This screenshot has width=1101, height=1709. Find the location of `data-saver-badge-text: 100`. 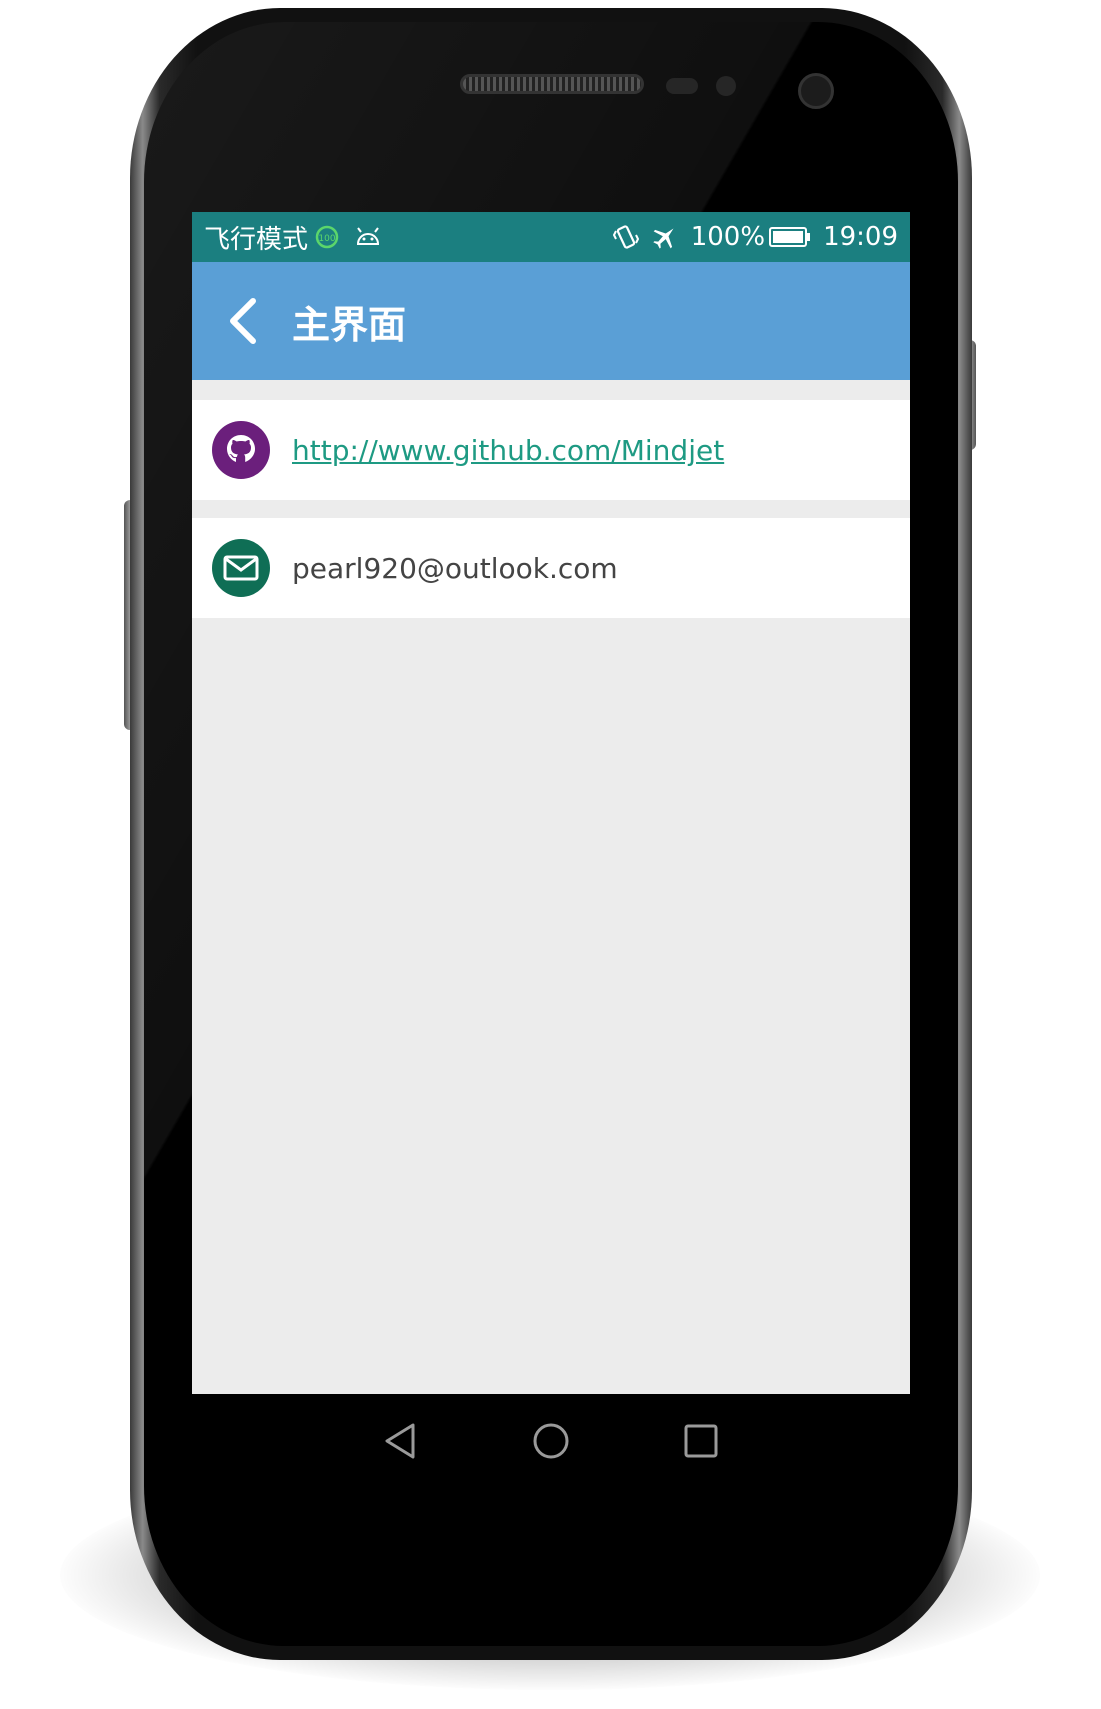

data-saver-badge-text: 100 is located at coordinates (326, 239).